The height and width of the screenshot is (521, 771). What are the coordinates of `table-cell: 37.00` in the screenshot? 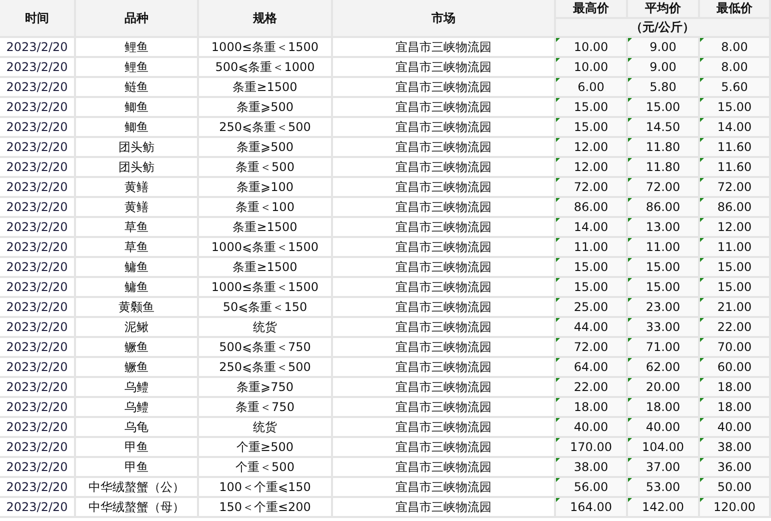 It's located at (663, 467).